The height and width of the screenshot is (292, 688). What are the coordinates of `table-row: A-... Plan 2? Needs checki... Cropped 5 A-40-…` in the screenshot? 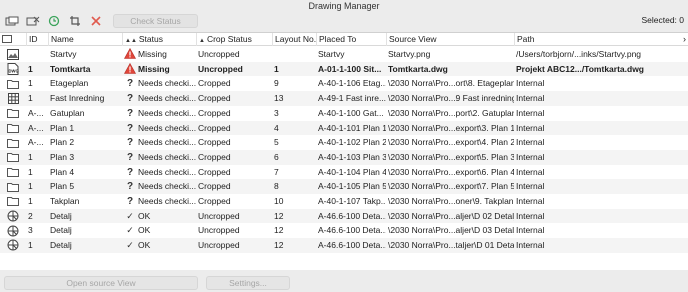 It's located at (344, 142).